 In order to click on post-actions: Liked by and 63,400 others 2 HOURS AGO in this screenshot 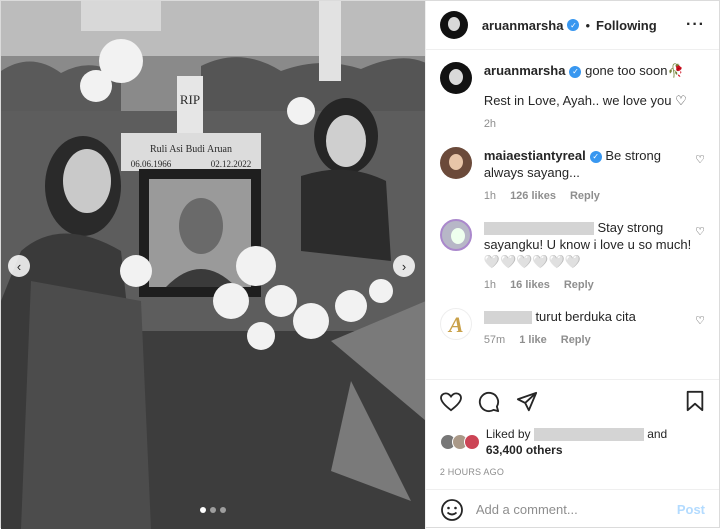, I will do `click(572, 434)`.